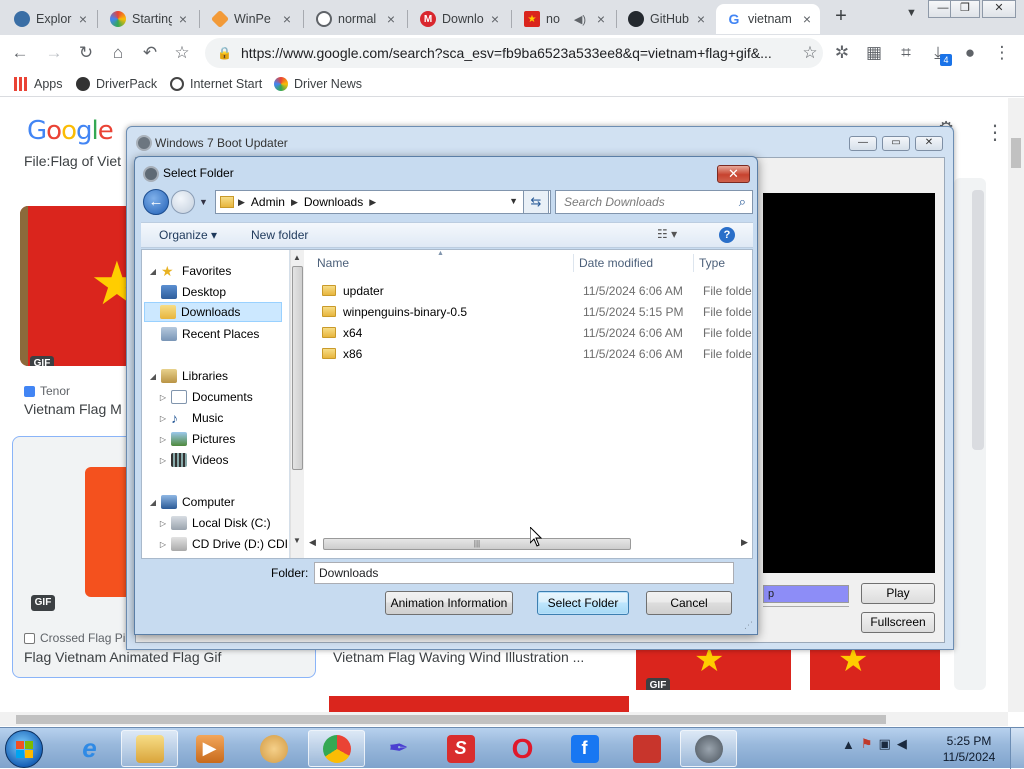 The width and height of the screenshot is (1024, 769). Describe the element at coordinates (209, 748) in the screenshot. I see `taskbar-media-player: ▶` at that location.